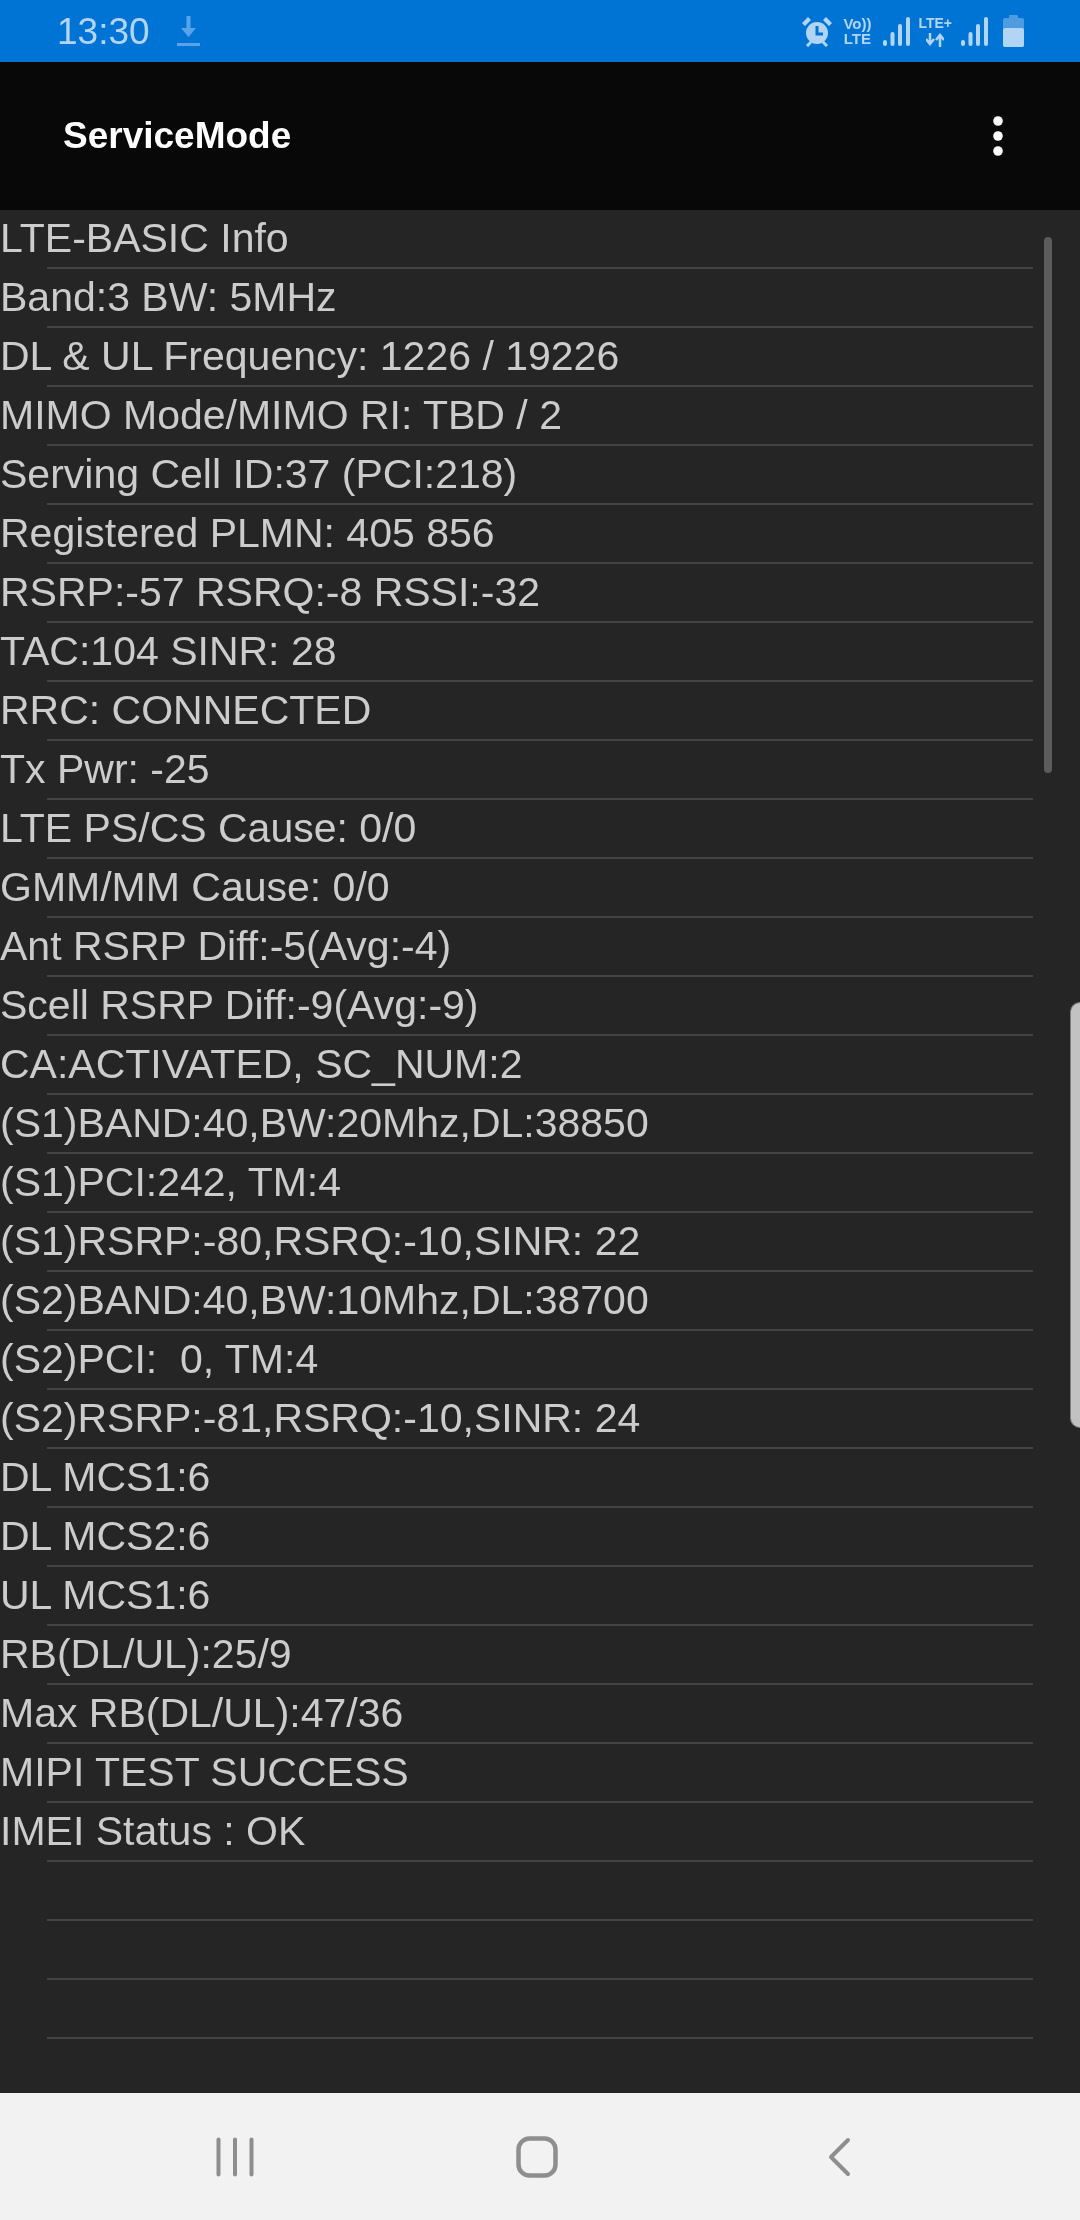 The image size is (1080, 2220). I want to click on info-line: Max RB(DL/UL):47/36, so click(202, 1713).